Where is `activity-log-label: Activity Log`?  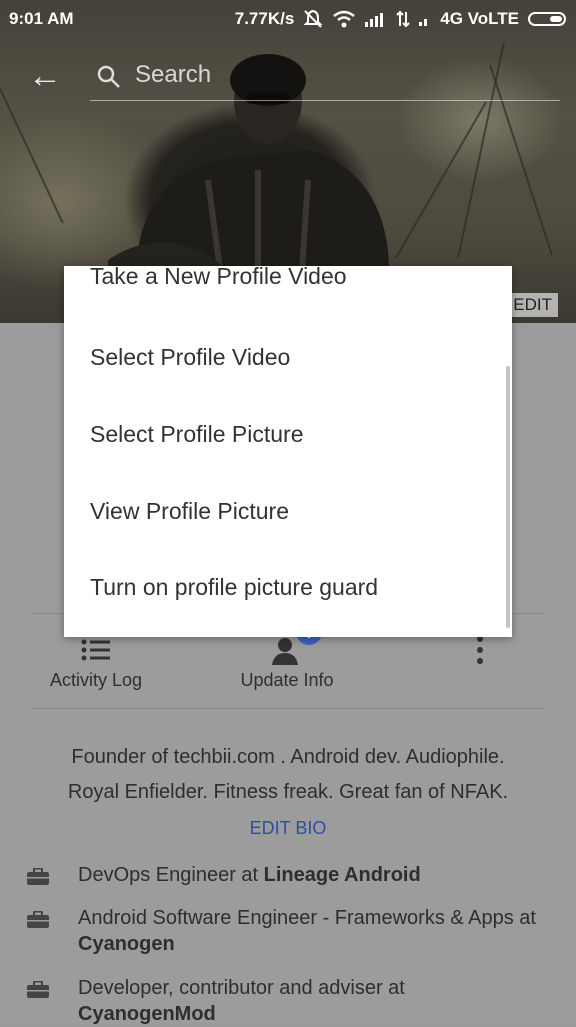
activity-log-label: Activity Log is located at coordinates (96, 680).